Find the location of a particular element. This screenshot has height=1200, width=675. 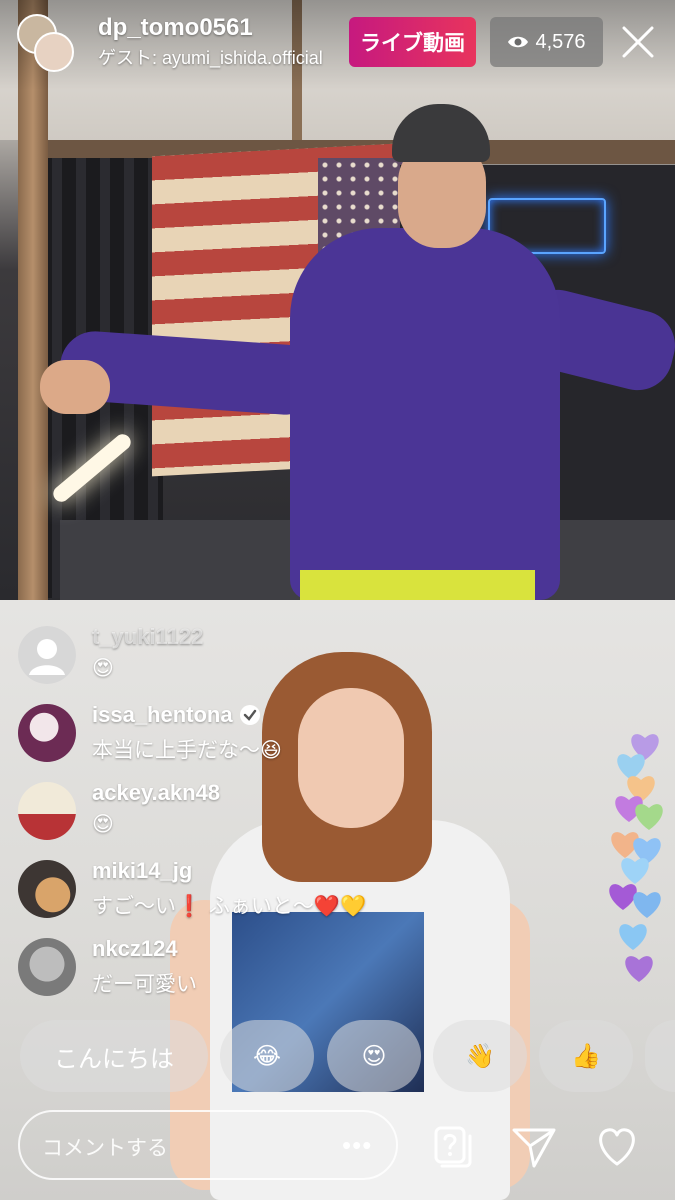

comment-item: ackey.akn48 😍 is located at coordinates (228, 817).